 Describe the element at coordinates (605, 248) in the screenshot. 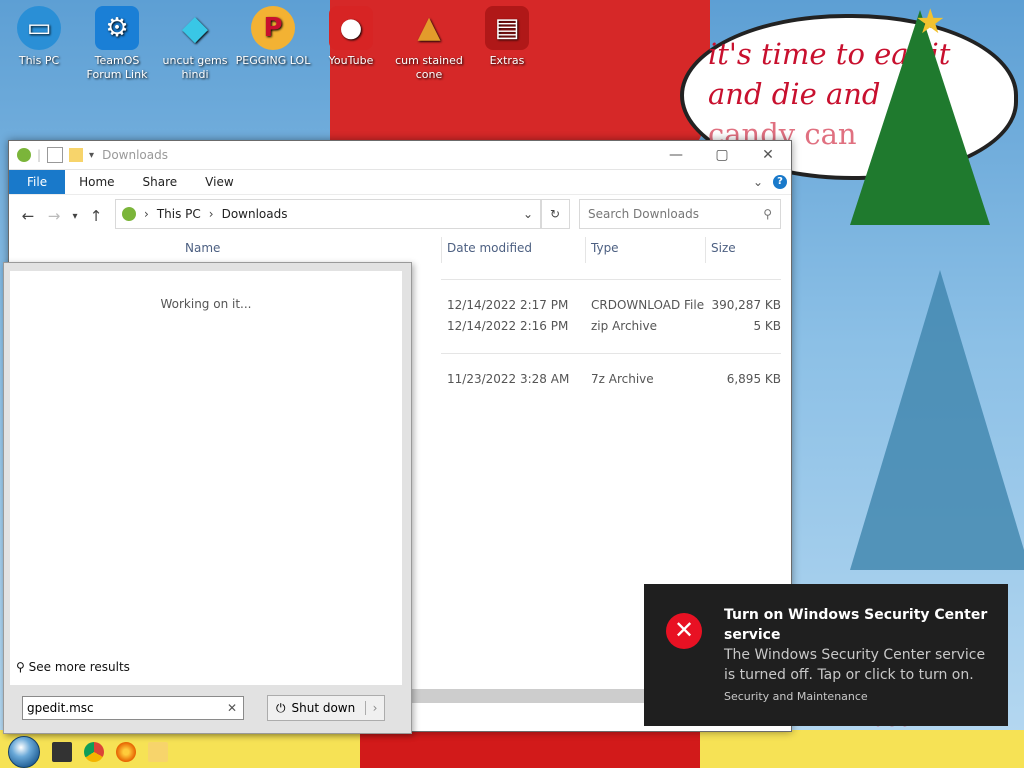

I see `column-type: Type` at that location.